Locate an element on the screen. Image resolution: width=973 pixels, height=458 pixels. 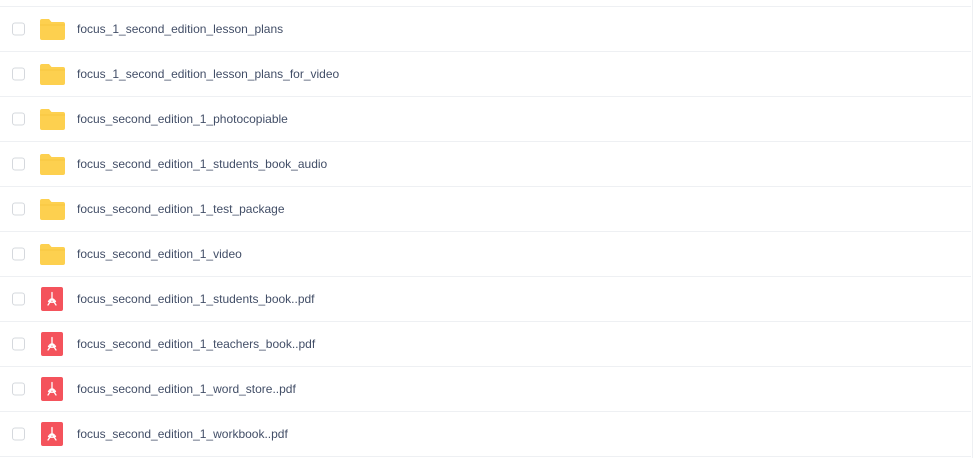
file-row: focus_second_edition_1_video is located at coordinates (485, 254).